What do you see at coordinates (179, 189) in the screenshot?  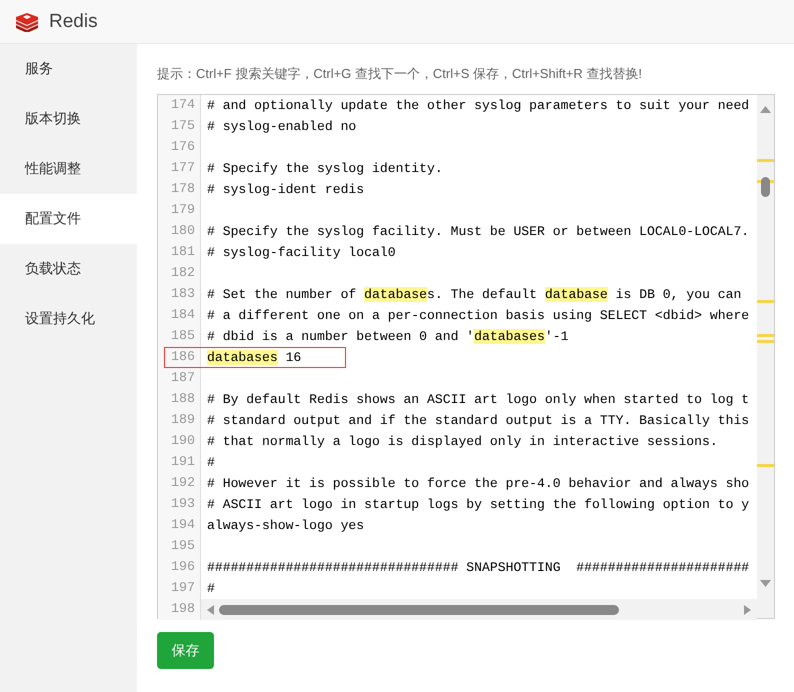 I see `line-number: 178` at bounding box center [179, 189].